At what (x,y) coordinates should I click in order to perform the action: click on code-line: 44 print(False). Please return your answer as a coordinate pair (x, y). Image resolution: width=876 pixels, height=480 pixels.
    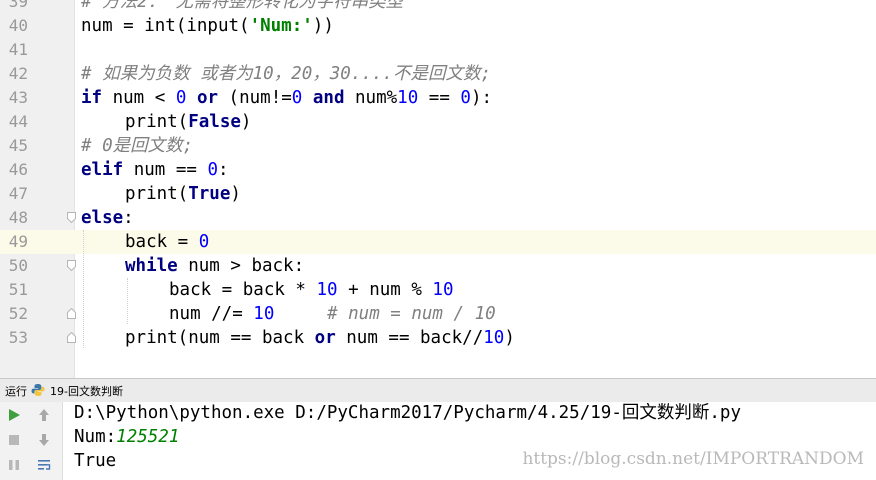
    Looking at the image, I should click on (438, 122).